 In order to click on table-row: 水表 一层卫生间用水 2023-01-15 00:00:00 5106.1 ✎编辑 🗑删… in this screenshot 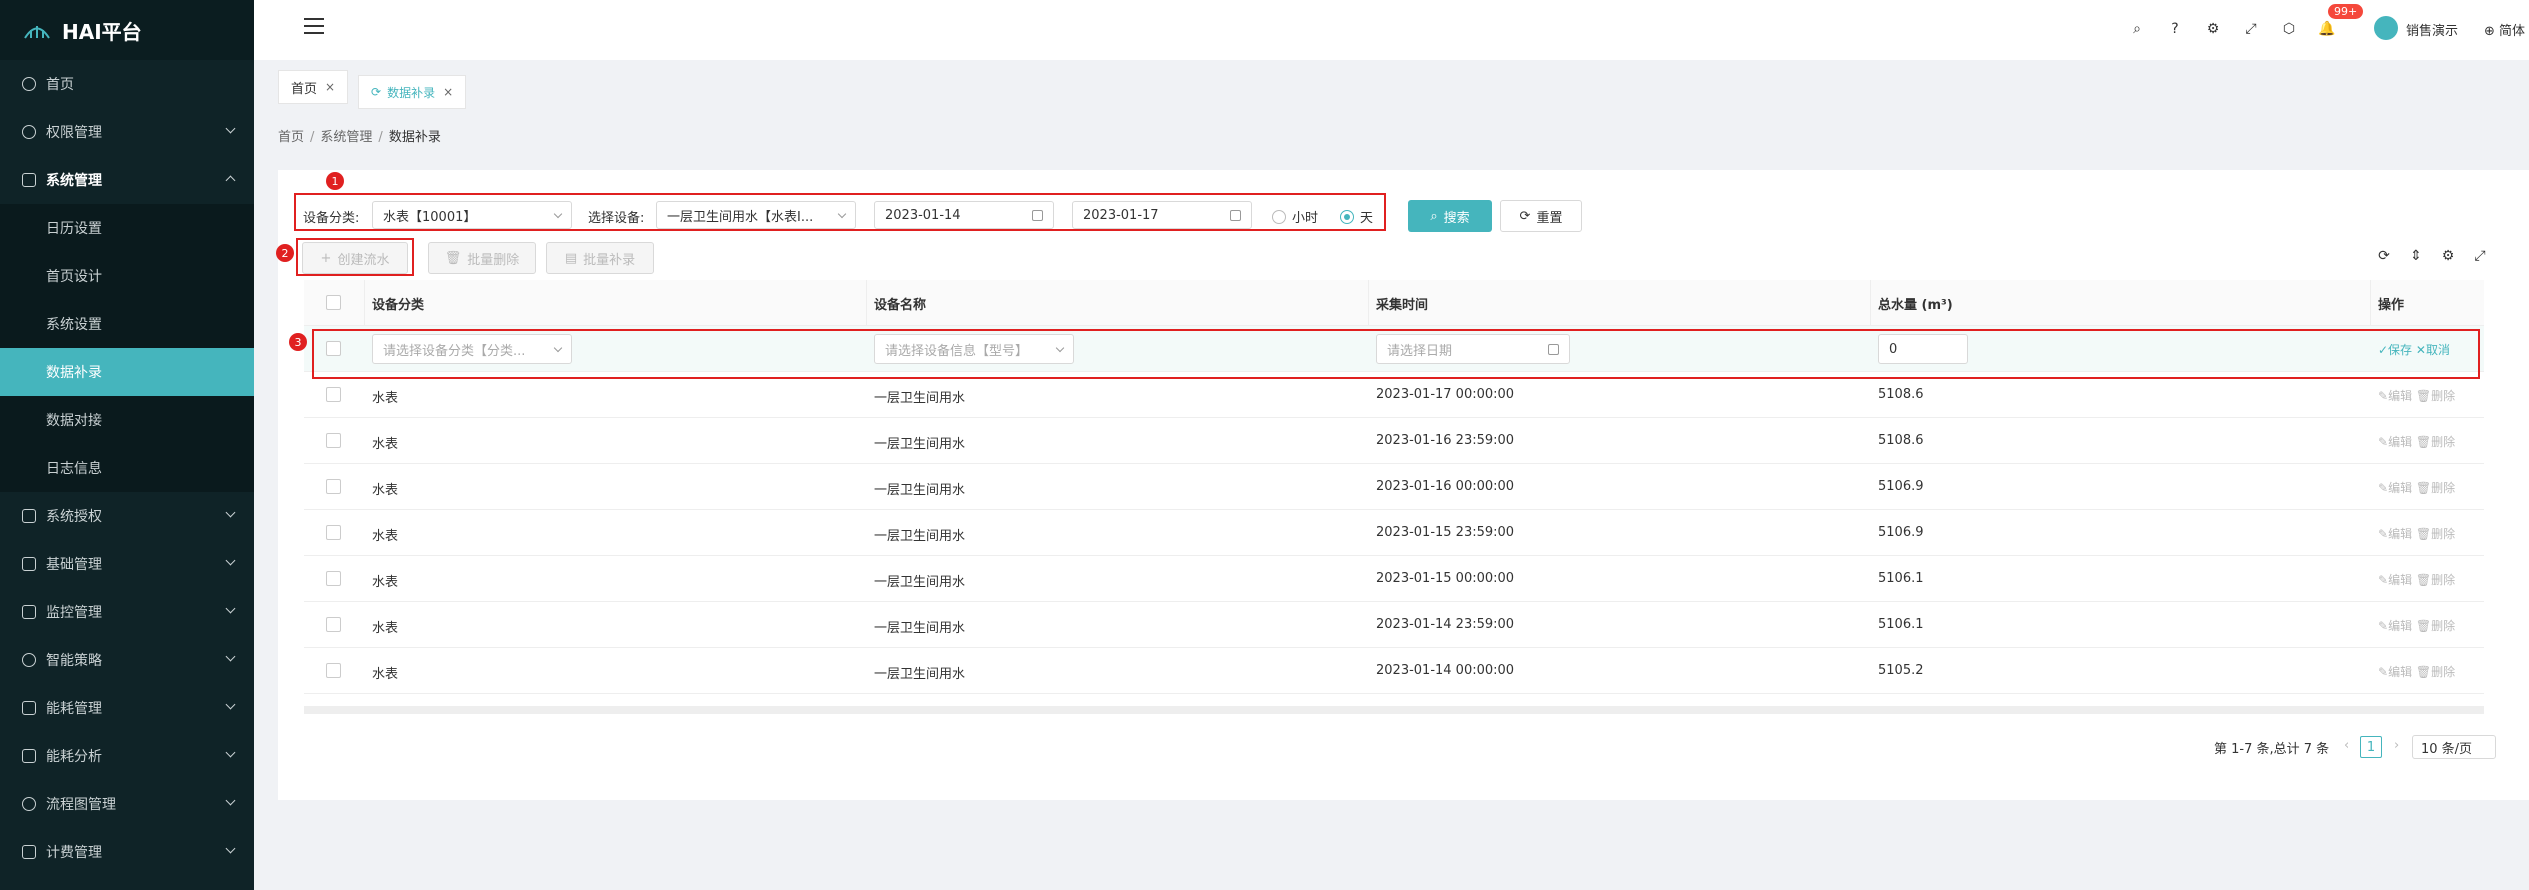, I will do `click(1394, 579)`.